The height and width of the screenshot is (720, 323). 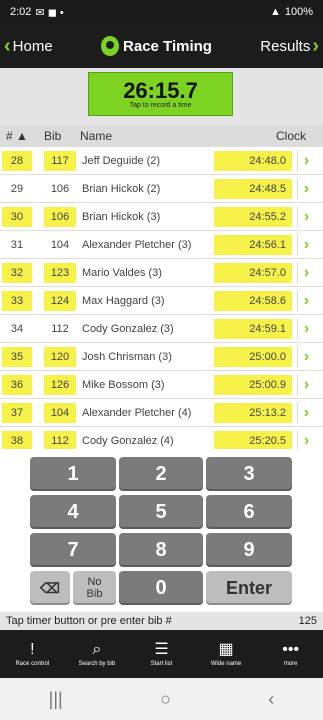 What do you see at coordinates (28, 46) in the screenshot?
I see `home-button: ‹ Home` at bounding box center [28, 46].